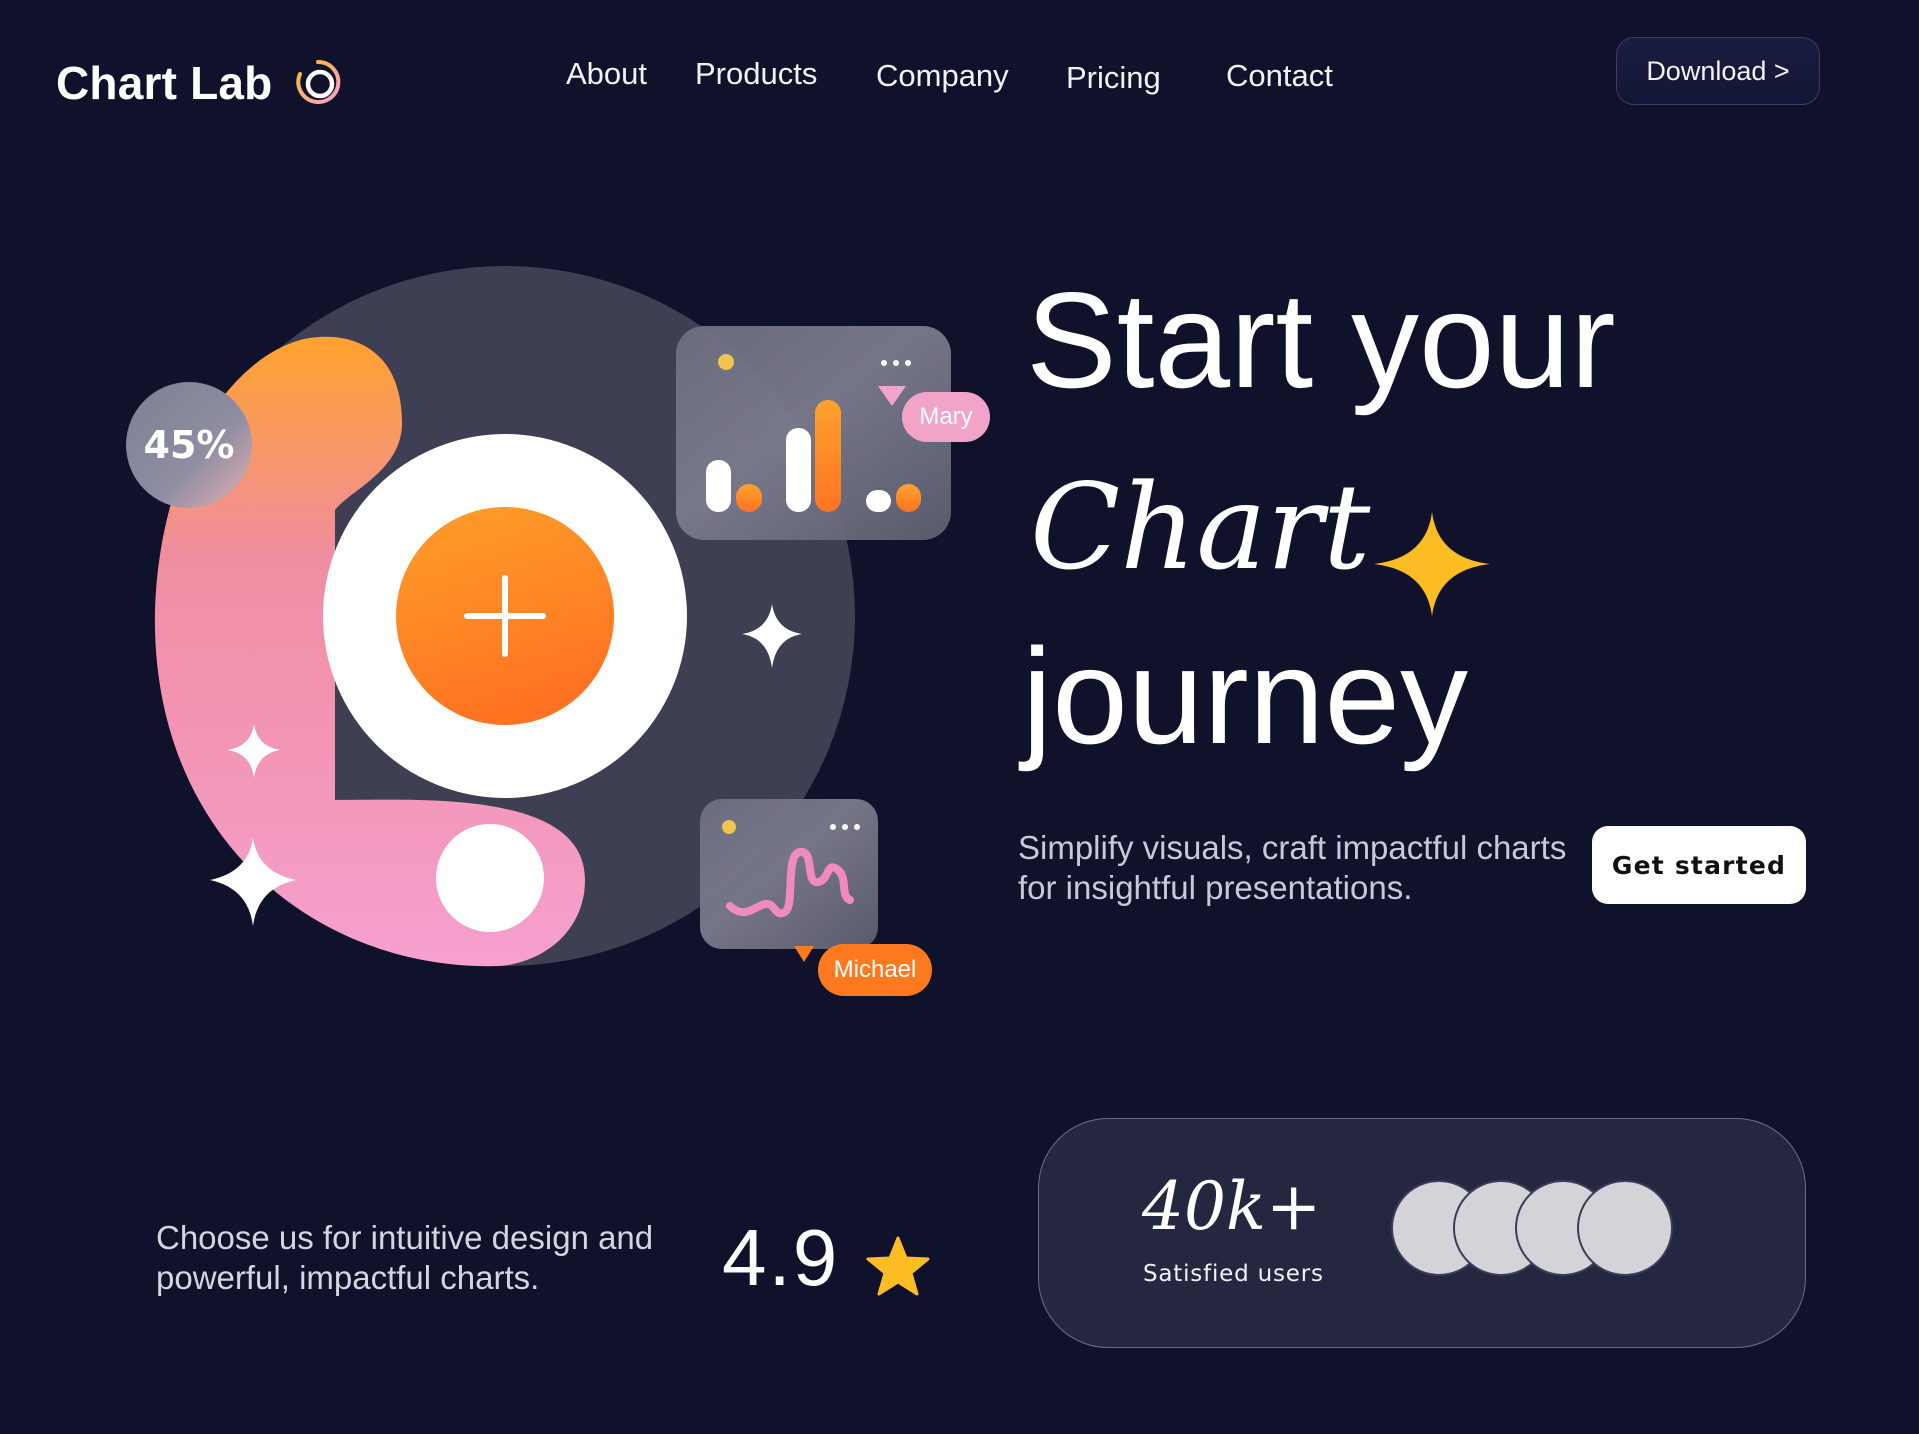  I want to click on nav-products: Products, so click(756, 74).